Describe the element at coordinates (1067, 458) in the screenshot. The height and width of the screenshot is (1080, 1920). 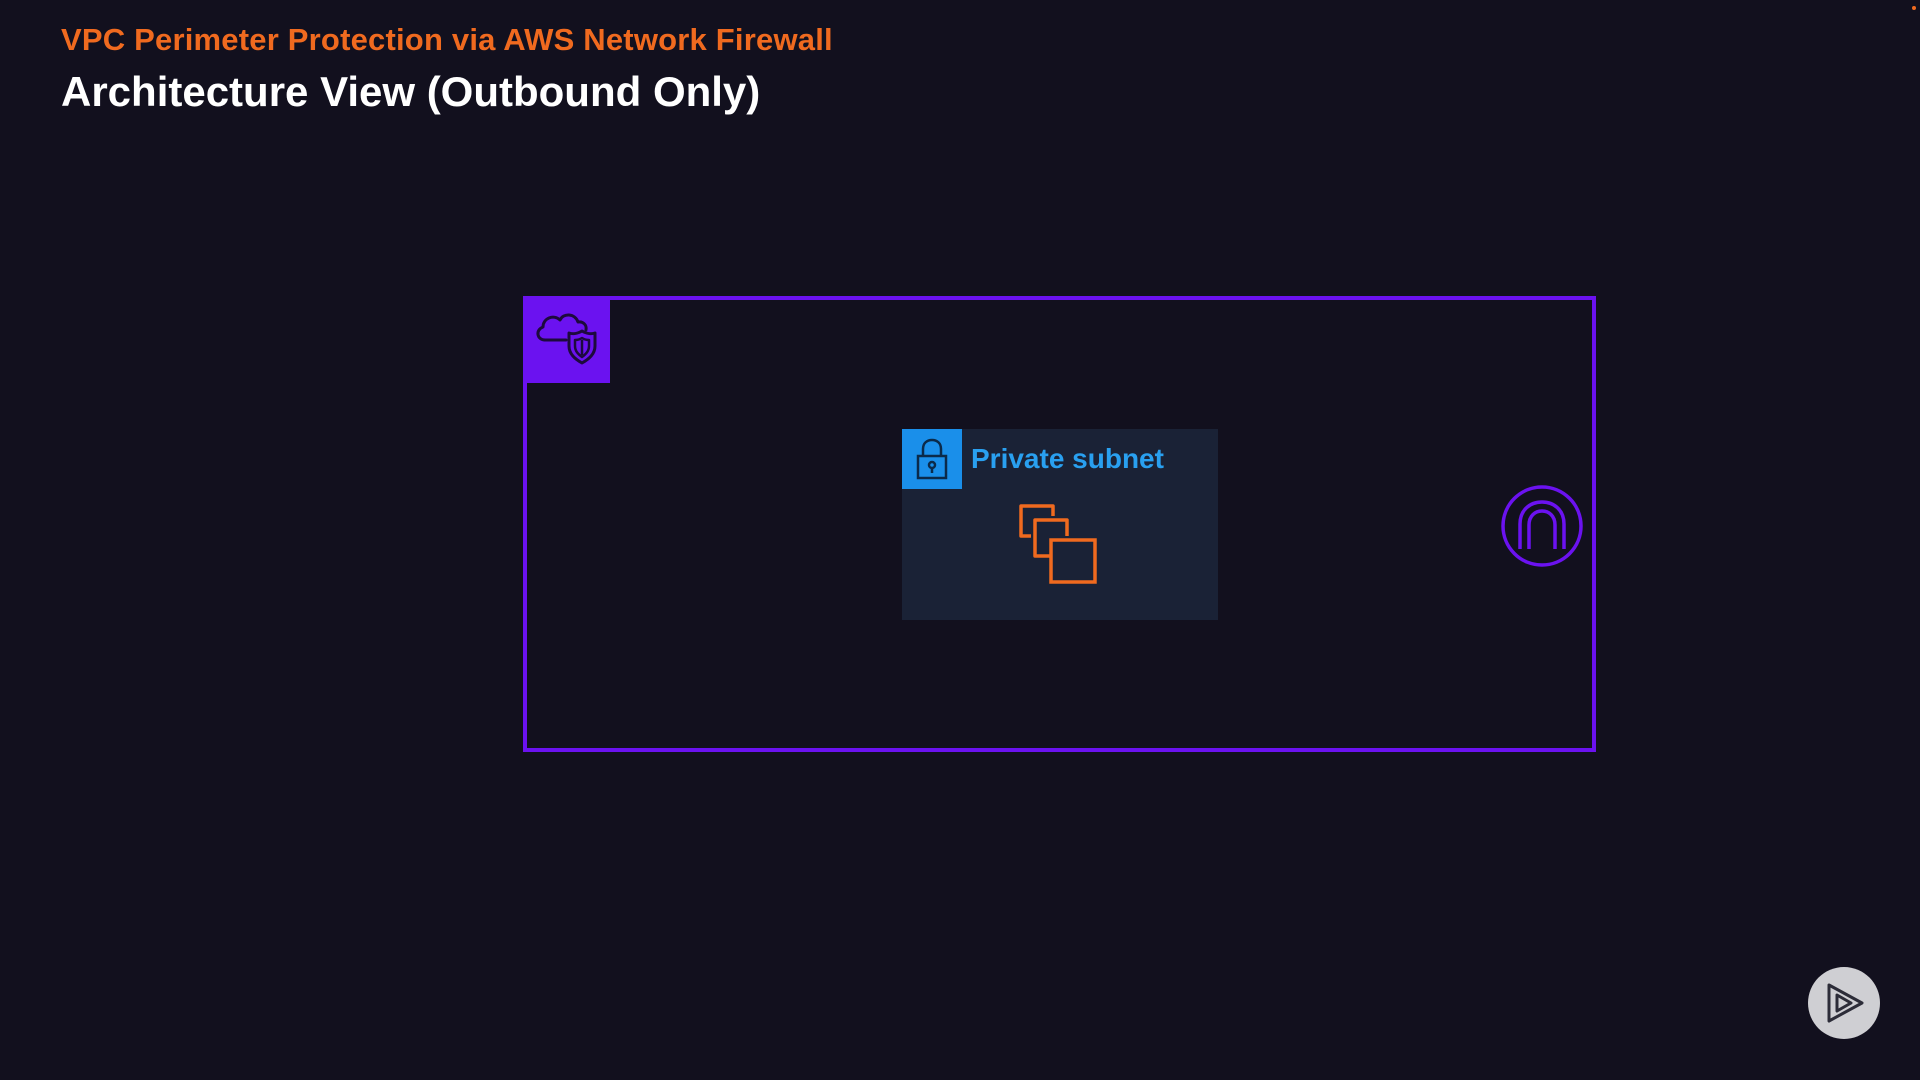
I see `private-subnet-label: Private subnet` at that location.